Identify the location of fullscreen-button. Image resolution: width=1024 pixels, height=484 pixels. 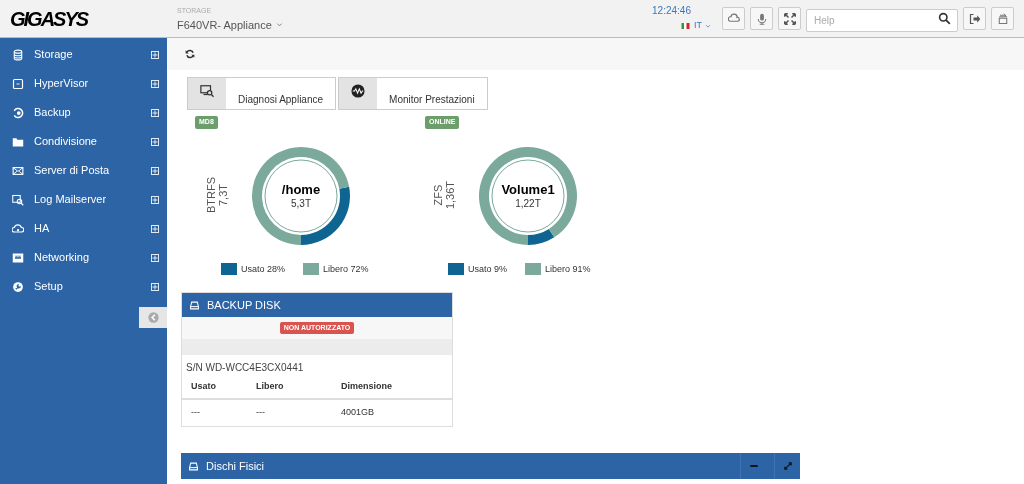
(789, 18).